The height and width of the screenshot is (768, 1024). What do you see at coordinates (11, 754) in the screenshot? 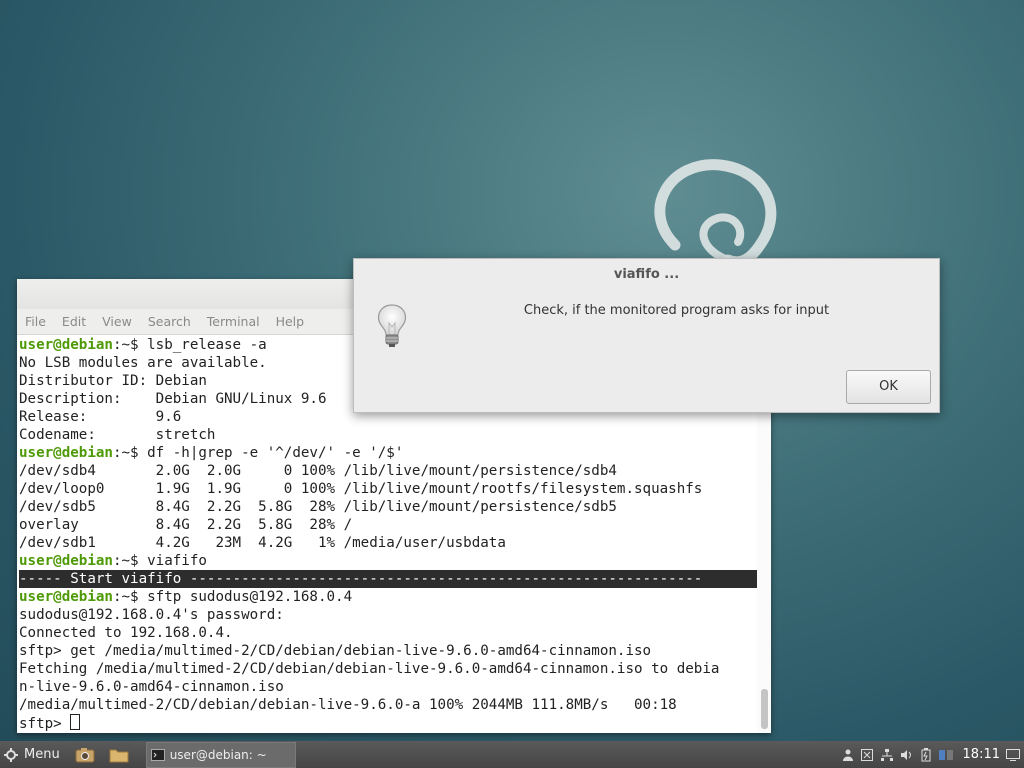
I see `gear-icon` at bounding box center [11, 754].